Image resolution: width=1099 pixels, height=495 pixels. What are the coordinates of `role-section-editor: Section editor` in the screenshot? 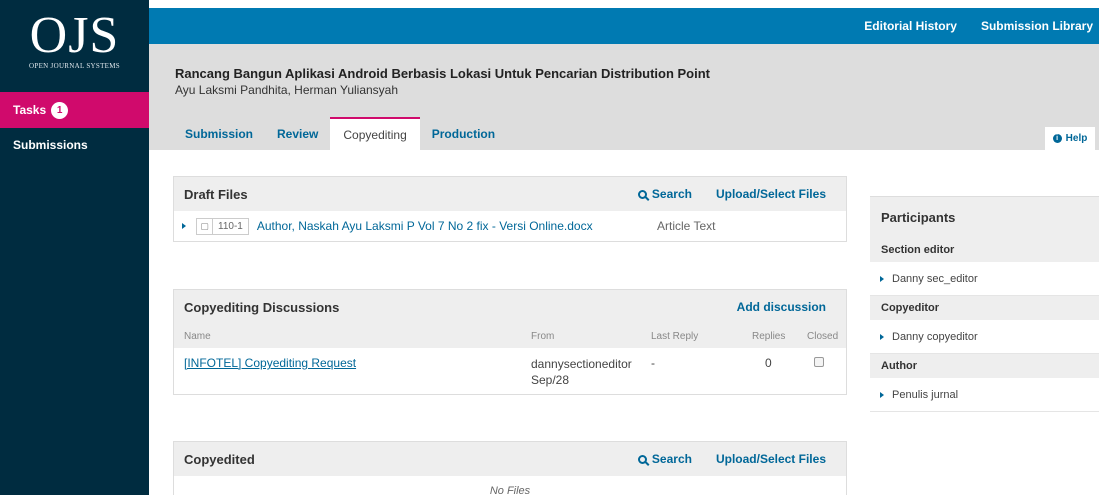 It's located at (984, 250).